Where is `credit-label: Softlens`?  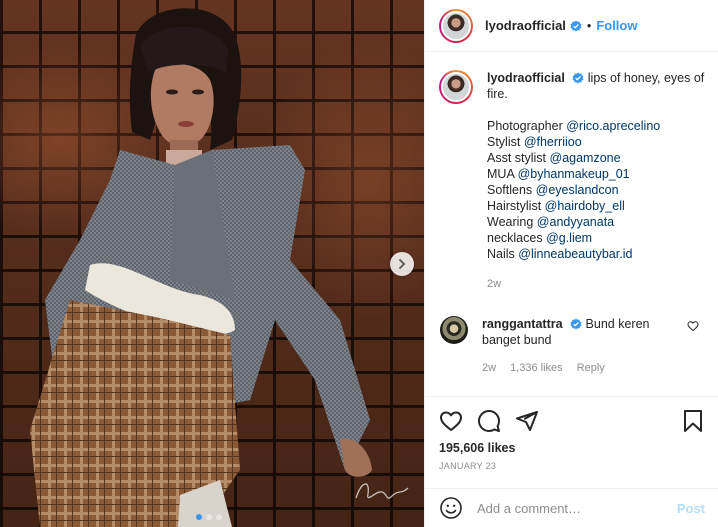
credit-label: Softlens is located at coordinates (511, 190).